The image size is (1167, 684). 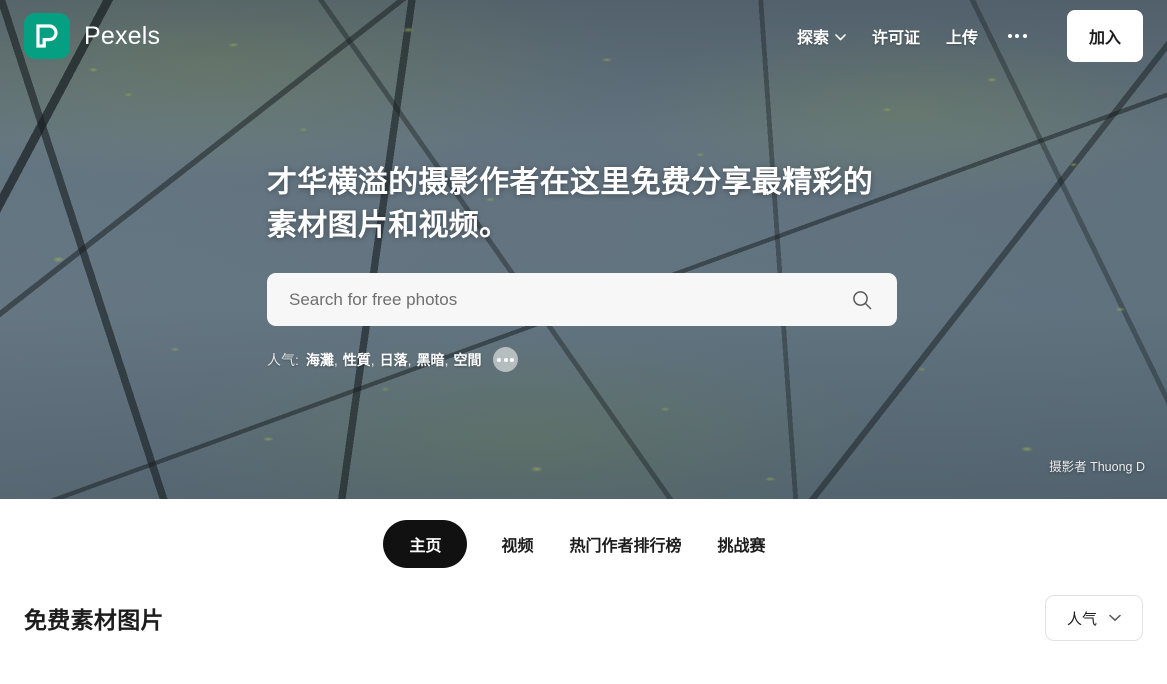 I want to click on content-tabs: 主页 视频 热门作者排行榜 挑战赛, so click(x=583, y=544).